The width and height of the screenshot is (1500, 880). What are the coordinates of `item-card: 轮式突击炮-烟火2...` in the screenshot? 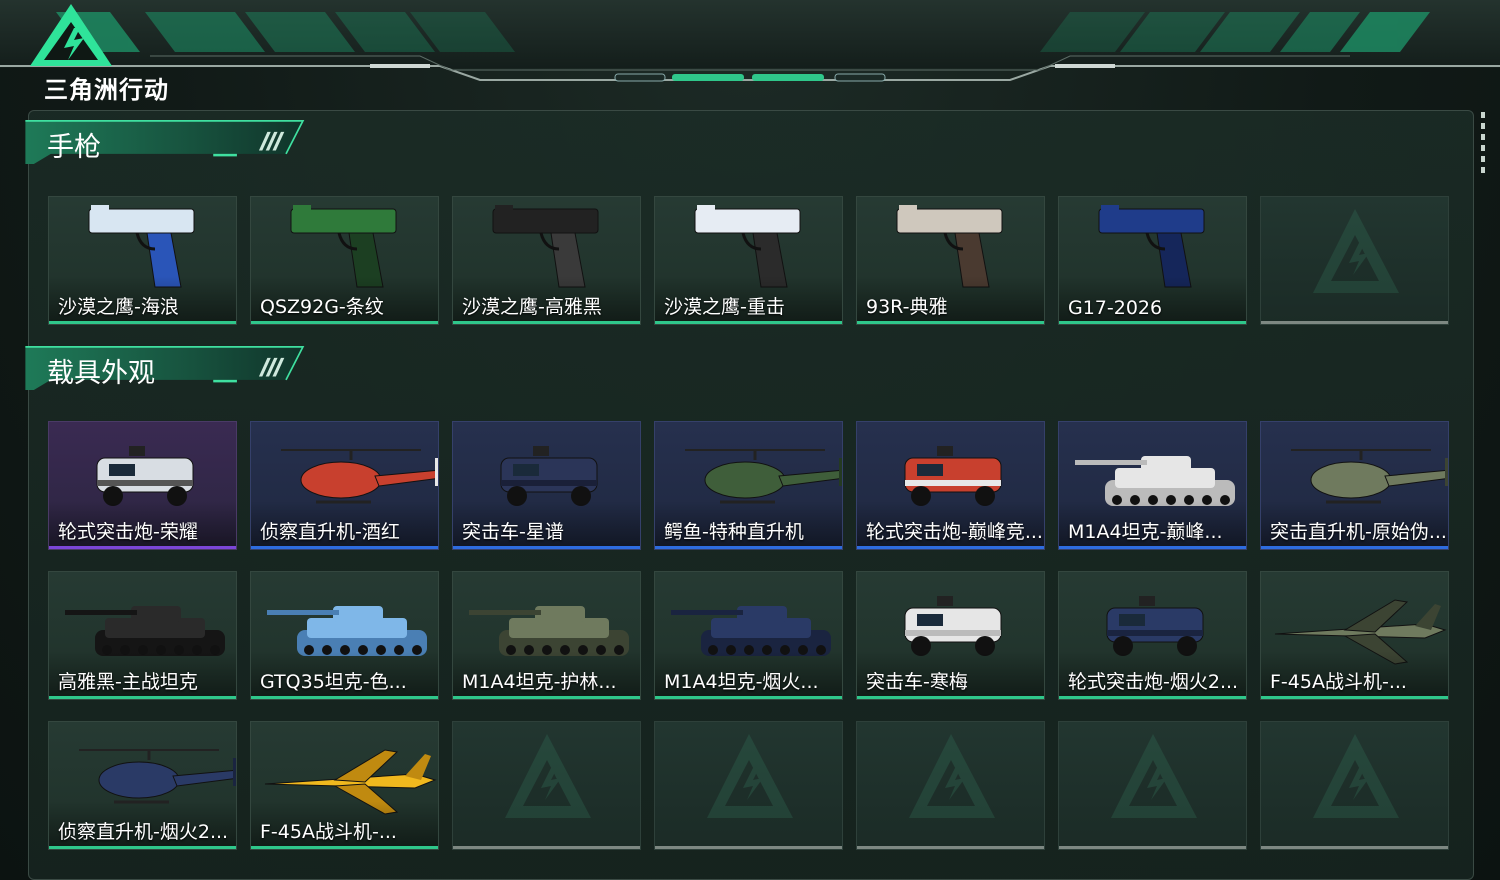 It's located at (1152, 635).